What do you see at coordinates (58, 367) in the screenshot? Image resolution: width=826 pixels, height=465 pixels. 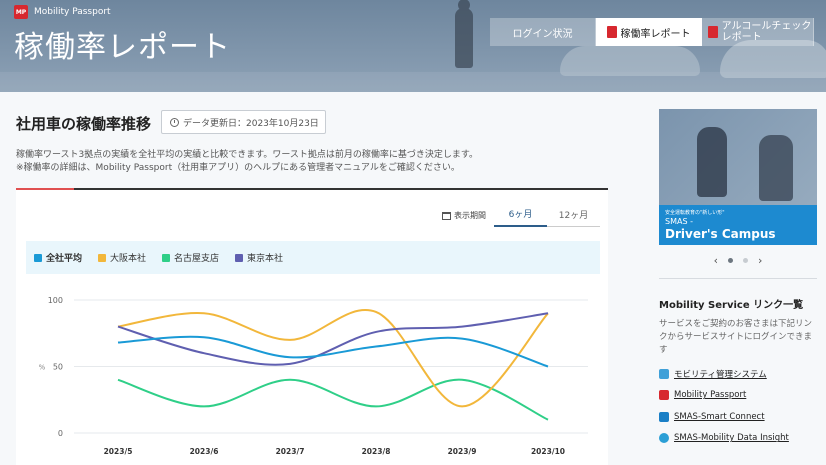 I see `y-tick-label: 50` at bounding box center [58, 367].